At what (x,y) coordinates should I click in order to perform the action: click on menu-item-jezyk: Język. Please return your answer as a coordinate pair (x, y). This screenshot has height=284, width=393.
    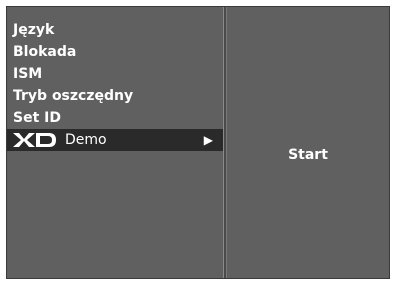
    Looking at the image, I should click on (115, 30).